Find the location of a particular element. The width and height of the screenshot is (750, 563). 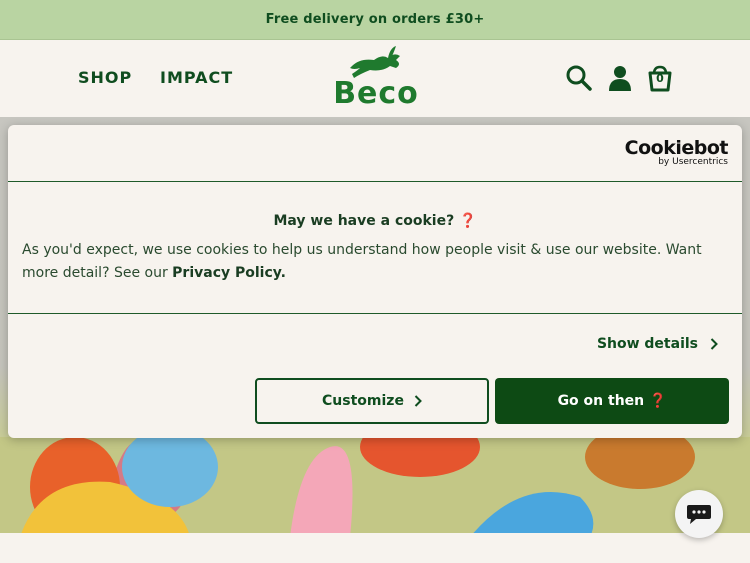

accept-cookies-button: Go on then ❓ is located at coordinates (612, 401).